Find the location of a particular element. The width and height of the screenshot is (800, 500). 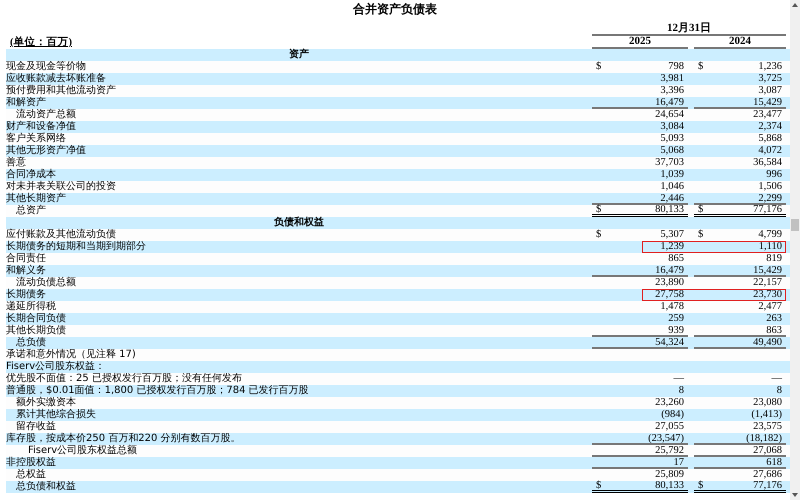

row-label: 承诺和意外情况（见注释 17) is located at coordinates (71, 354).